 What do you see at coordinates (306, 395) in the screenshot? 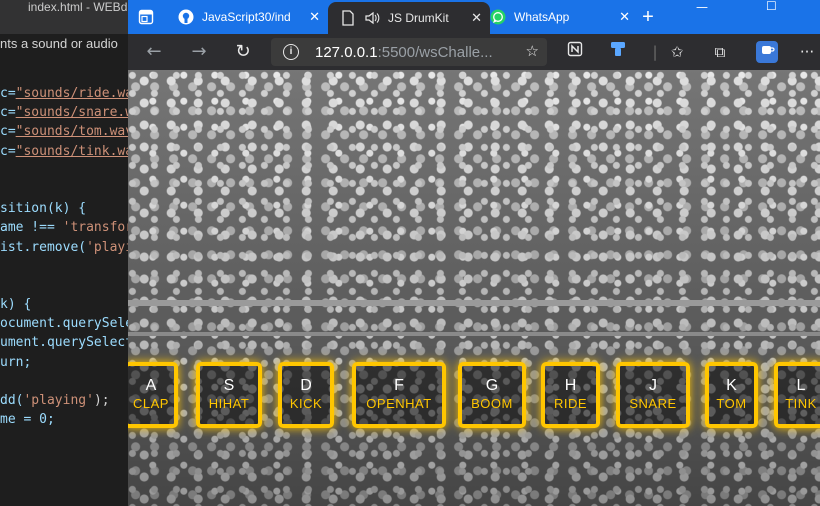
I see `drum-key-d: D KICK` at bounding box center [306, 395].